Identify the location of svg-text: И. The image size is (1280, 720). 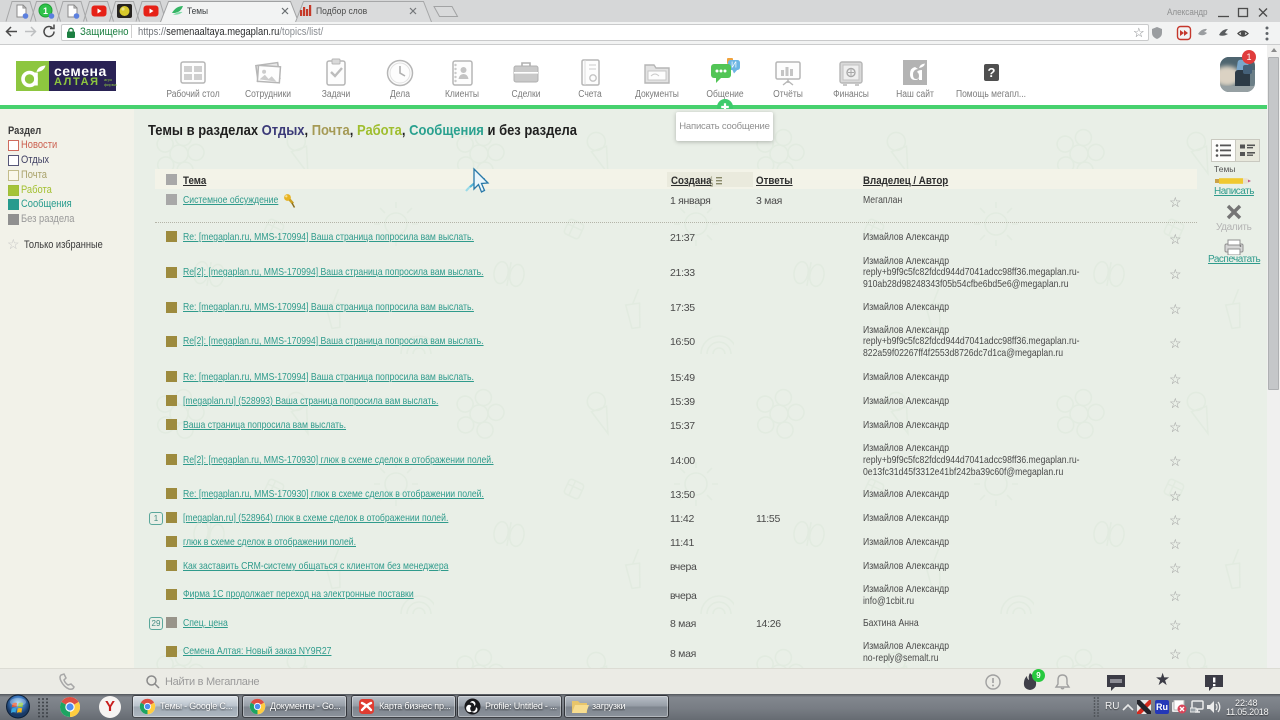
(734, 65).